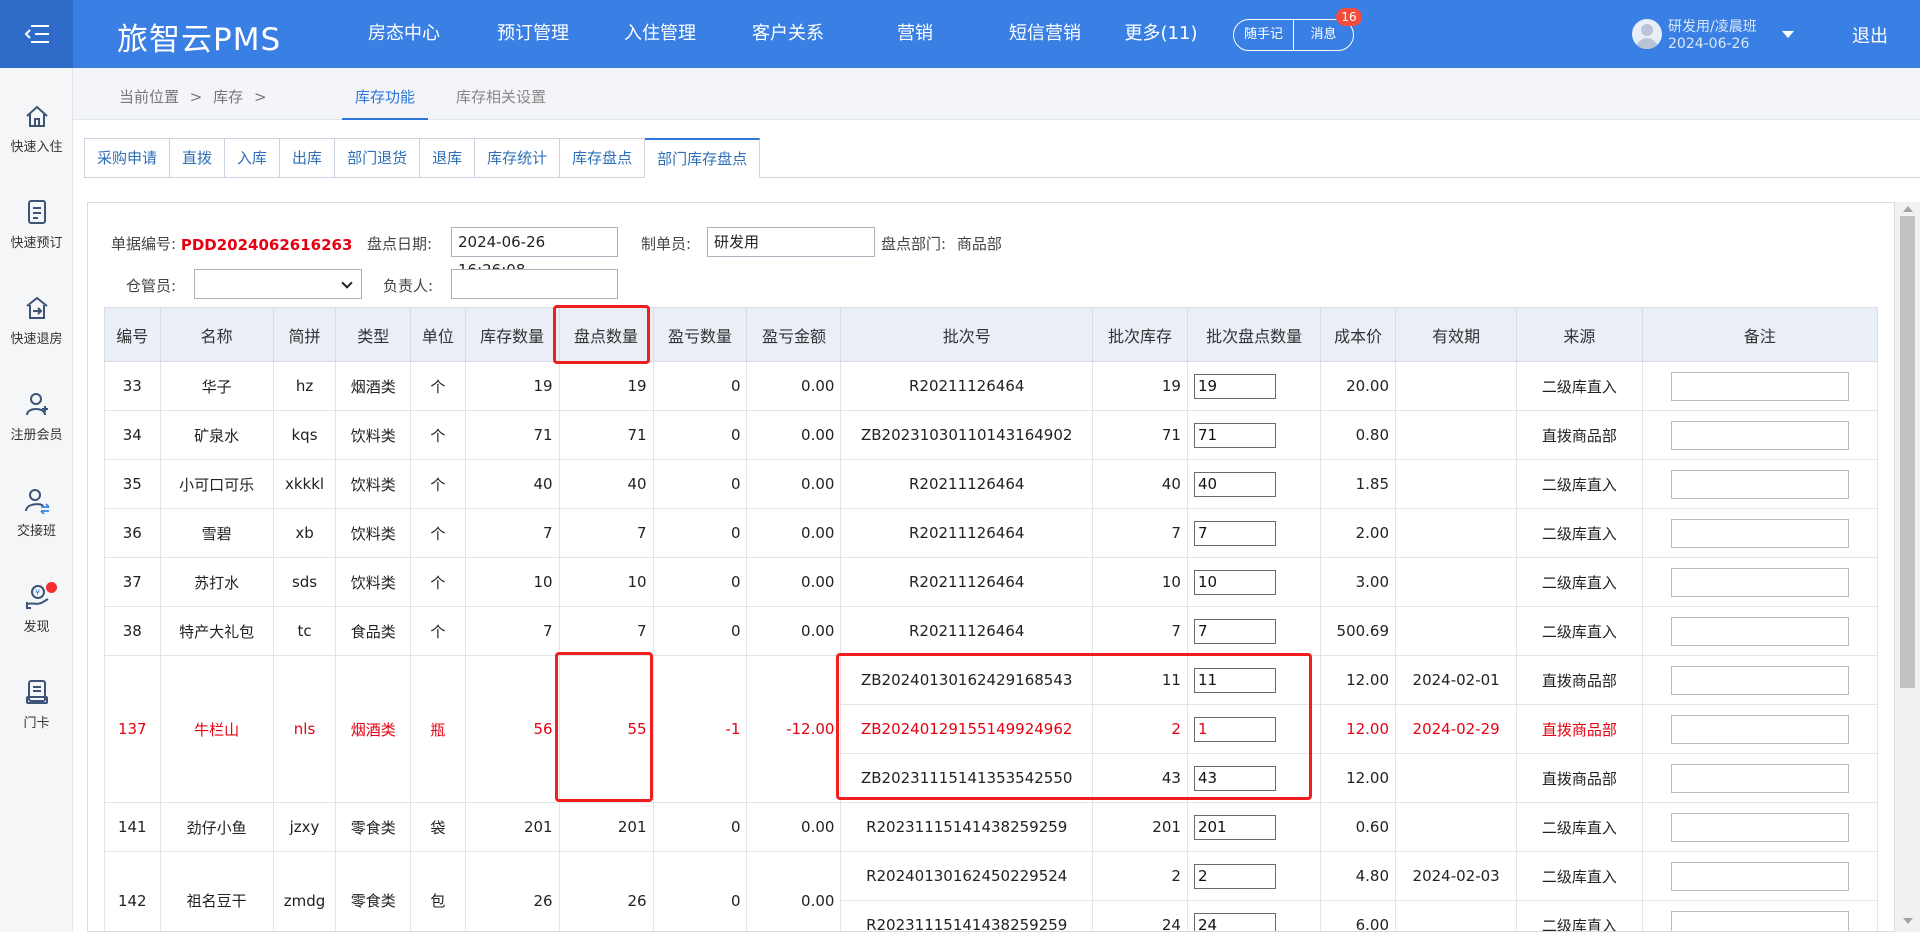 This screenshot has width=1920, height=932. I want to click on cell-cost: 1.85, so click(1358, 484).